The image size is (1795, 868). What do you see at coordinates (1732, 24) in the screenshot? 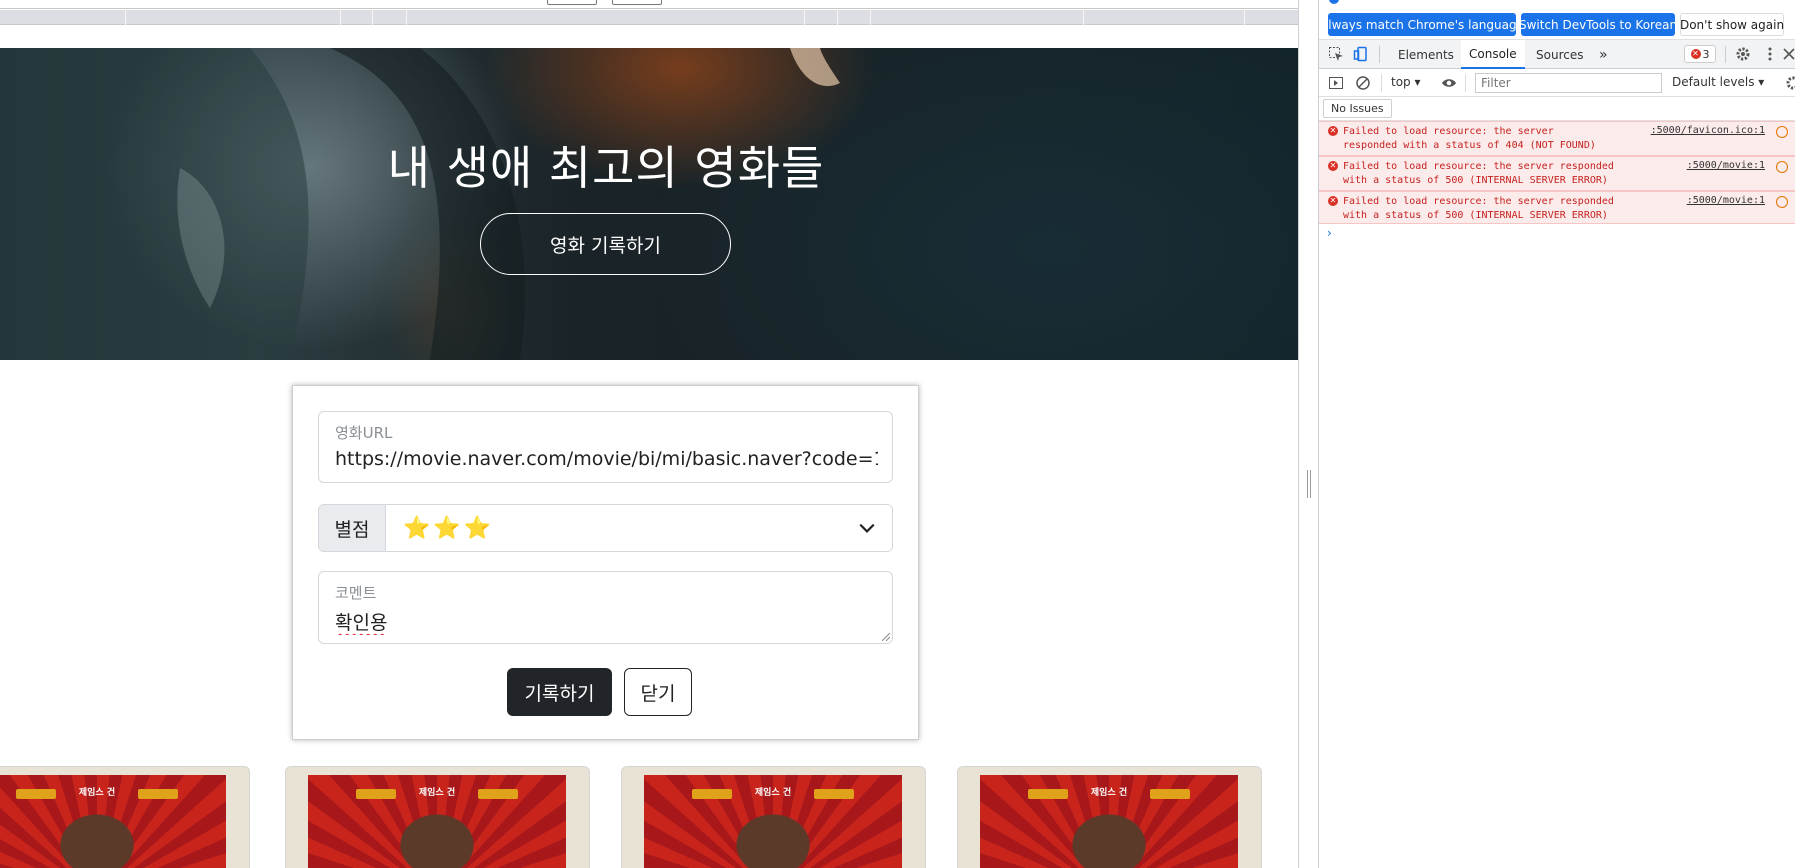
I see `dont-show-again-button: Don't show again` at bounding box center [1732, 24].